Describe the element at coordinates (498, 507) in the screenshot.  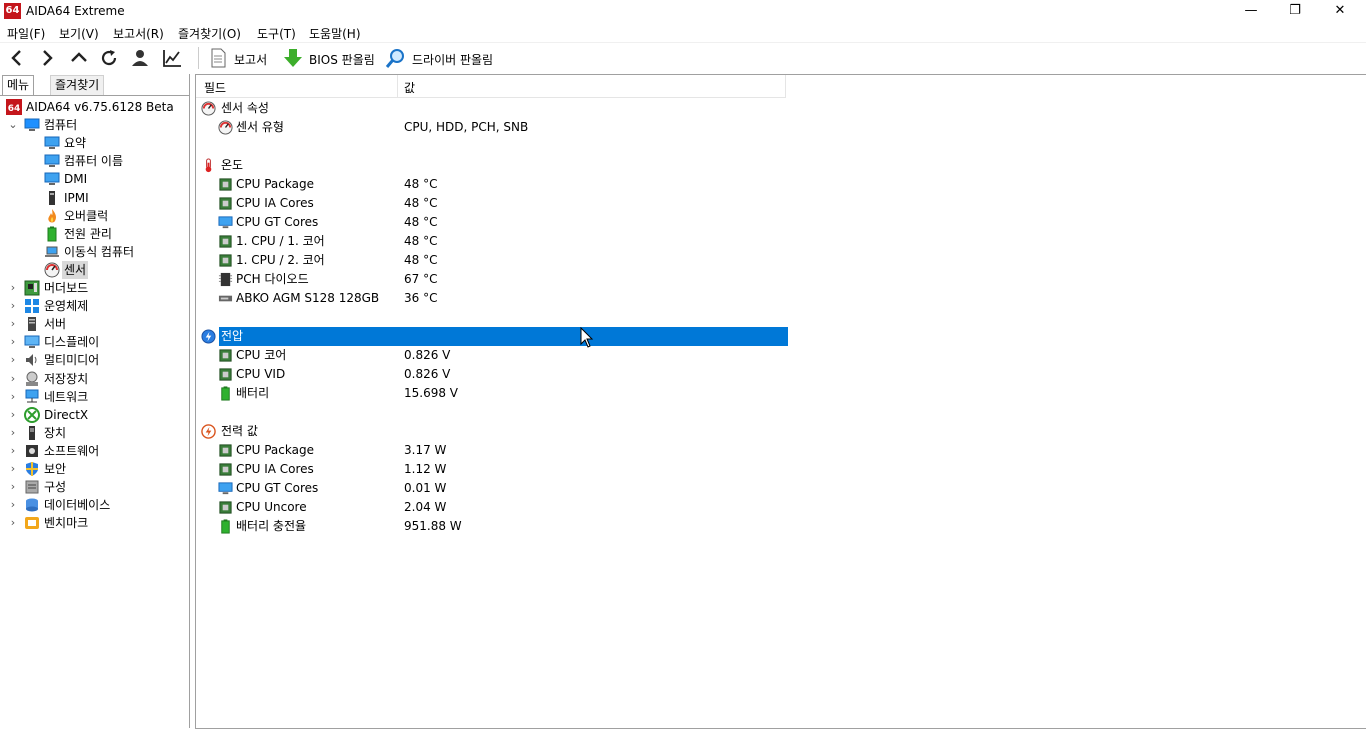
I see `sensor-row: CPU Uncore 2.04 W` at that location.